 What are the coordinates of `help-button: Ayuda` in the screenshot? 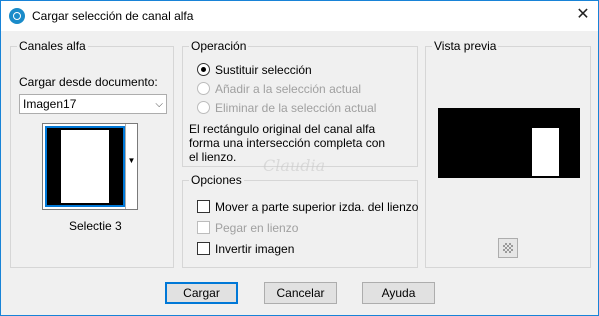 It's located at (398, 293).